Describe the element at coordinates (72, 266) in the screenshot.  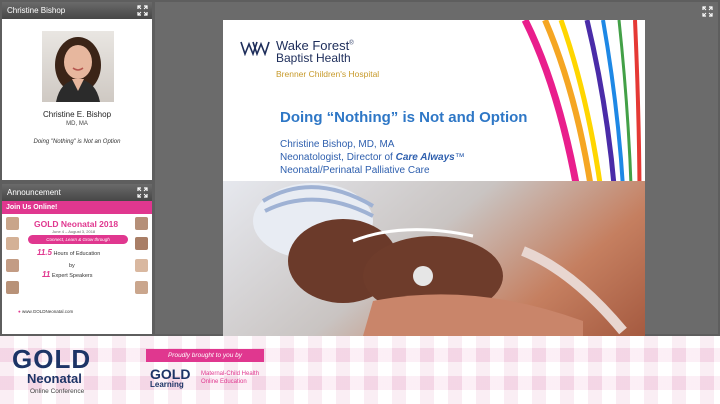
I see `ad-by: by` at that location.